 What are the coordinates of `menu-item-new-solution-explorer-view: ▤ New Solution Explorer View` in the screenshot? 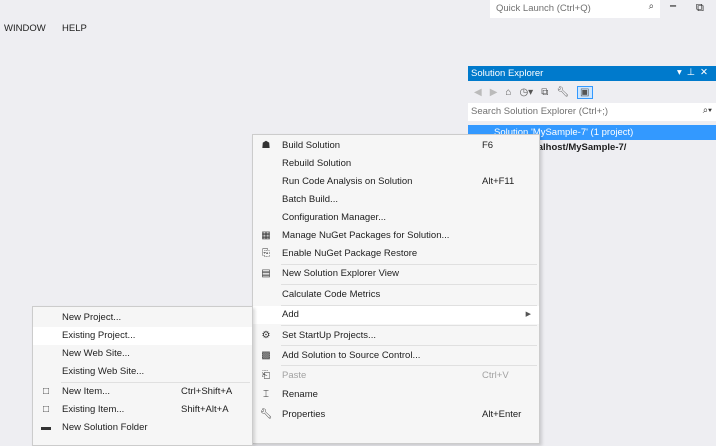 It's located at (396, 274).